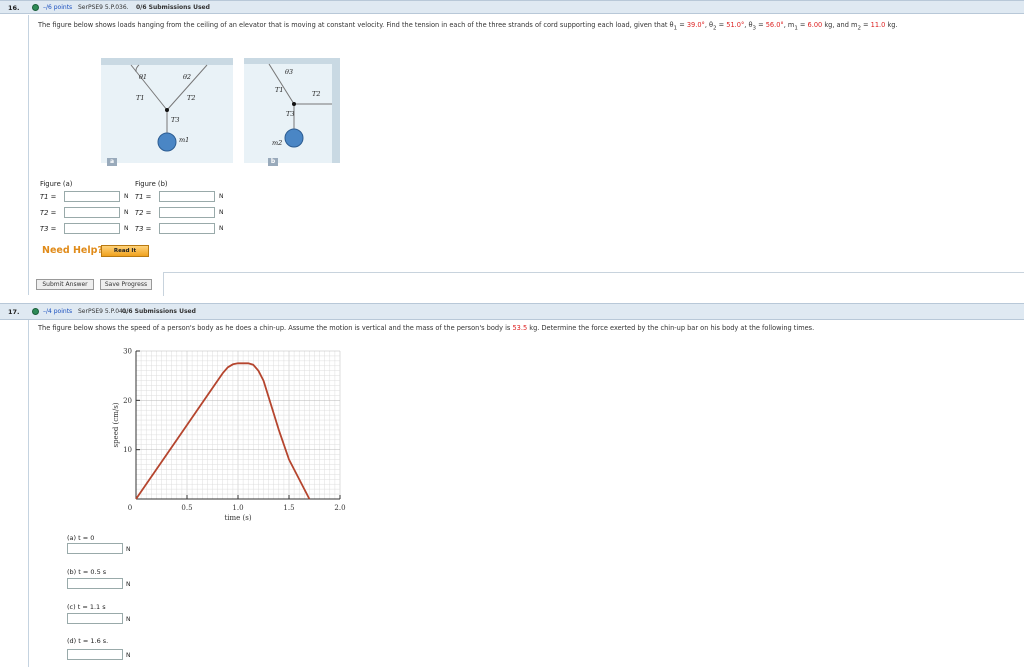  I want to click on divider, so click(593, 272).